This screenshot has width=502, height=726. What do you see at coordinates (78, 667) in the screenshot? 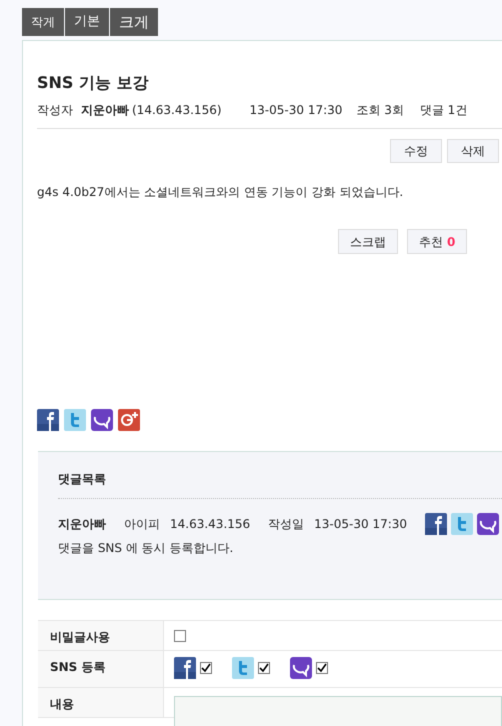
I see `form-label: SNS 등록` at bounding box center [78, 667].